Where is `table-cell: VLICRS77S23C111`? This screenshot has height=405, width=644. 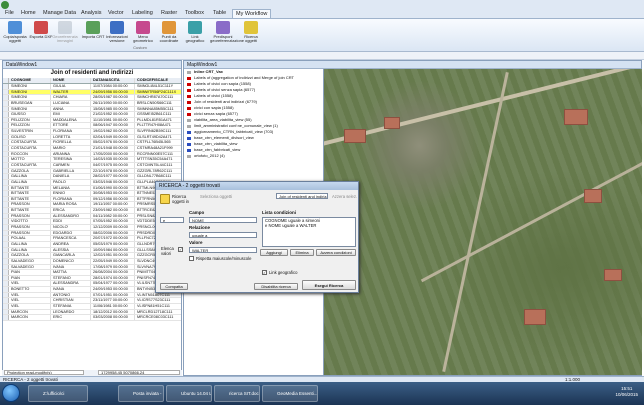
table-cell: VLICRS77S23C111 is located at coordinates (157, 300).